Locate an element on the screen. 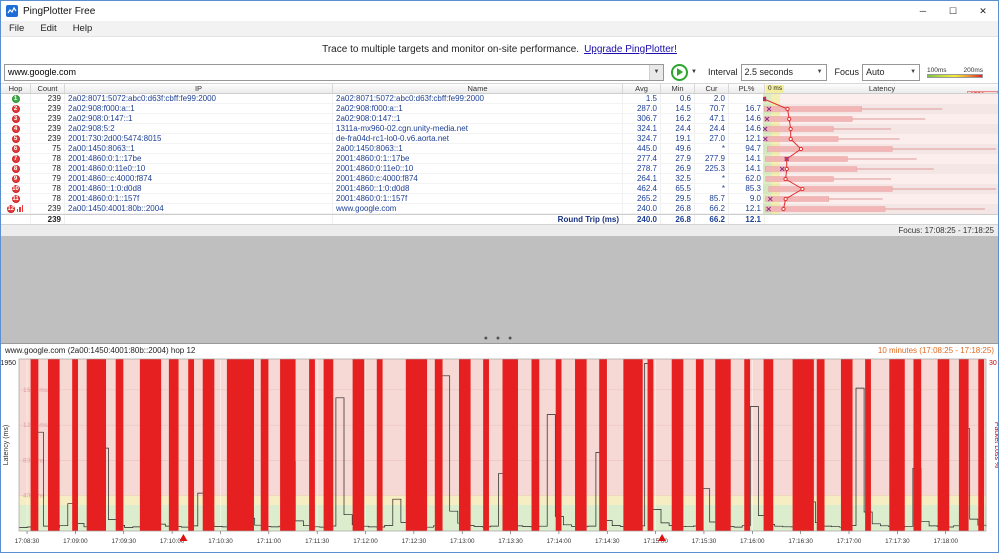 The image size is (999, 553). ip-cell: 2a00:1450:4001:80b::2004 is located at coordinates (199, 208).